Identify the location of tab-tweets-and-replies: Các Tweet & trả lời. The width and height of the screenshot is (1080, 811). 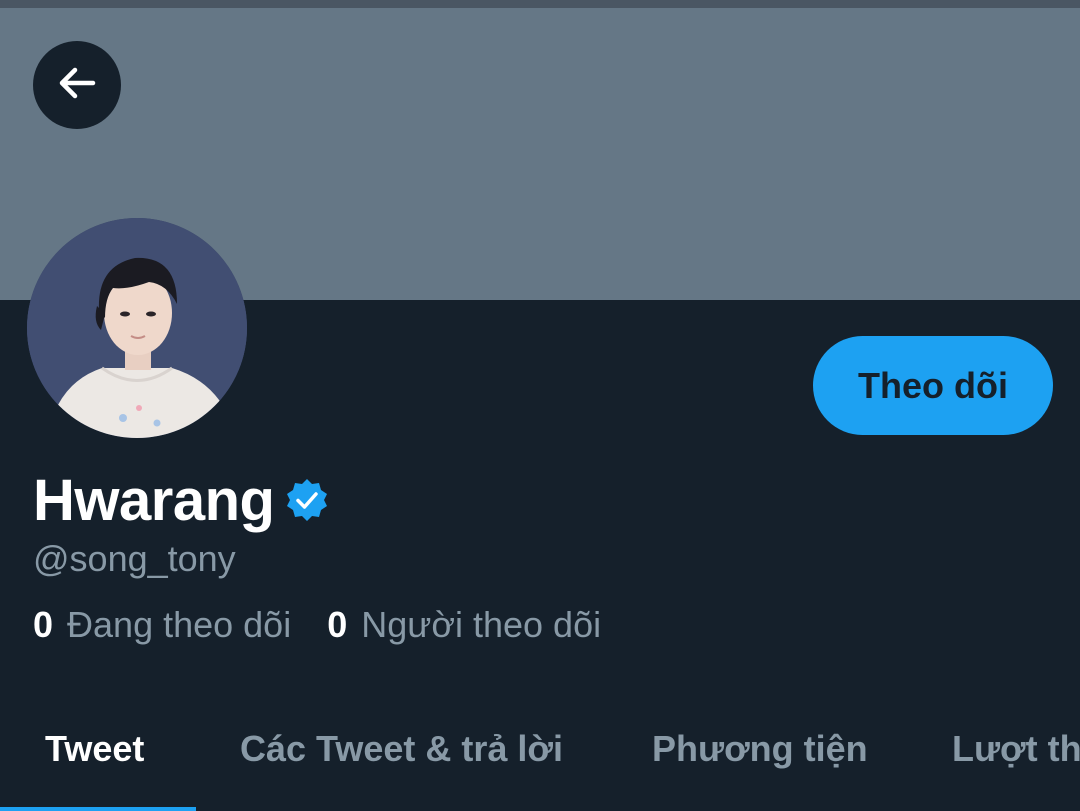
(401, 749).